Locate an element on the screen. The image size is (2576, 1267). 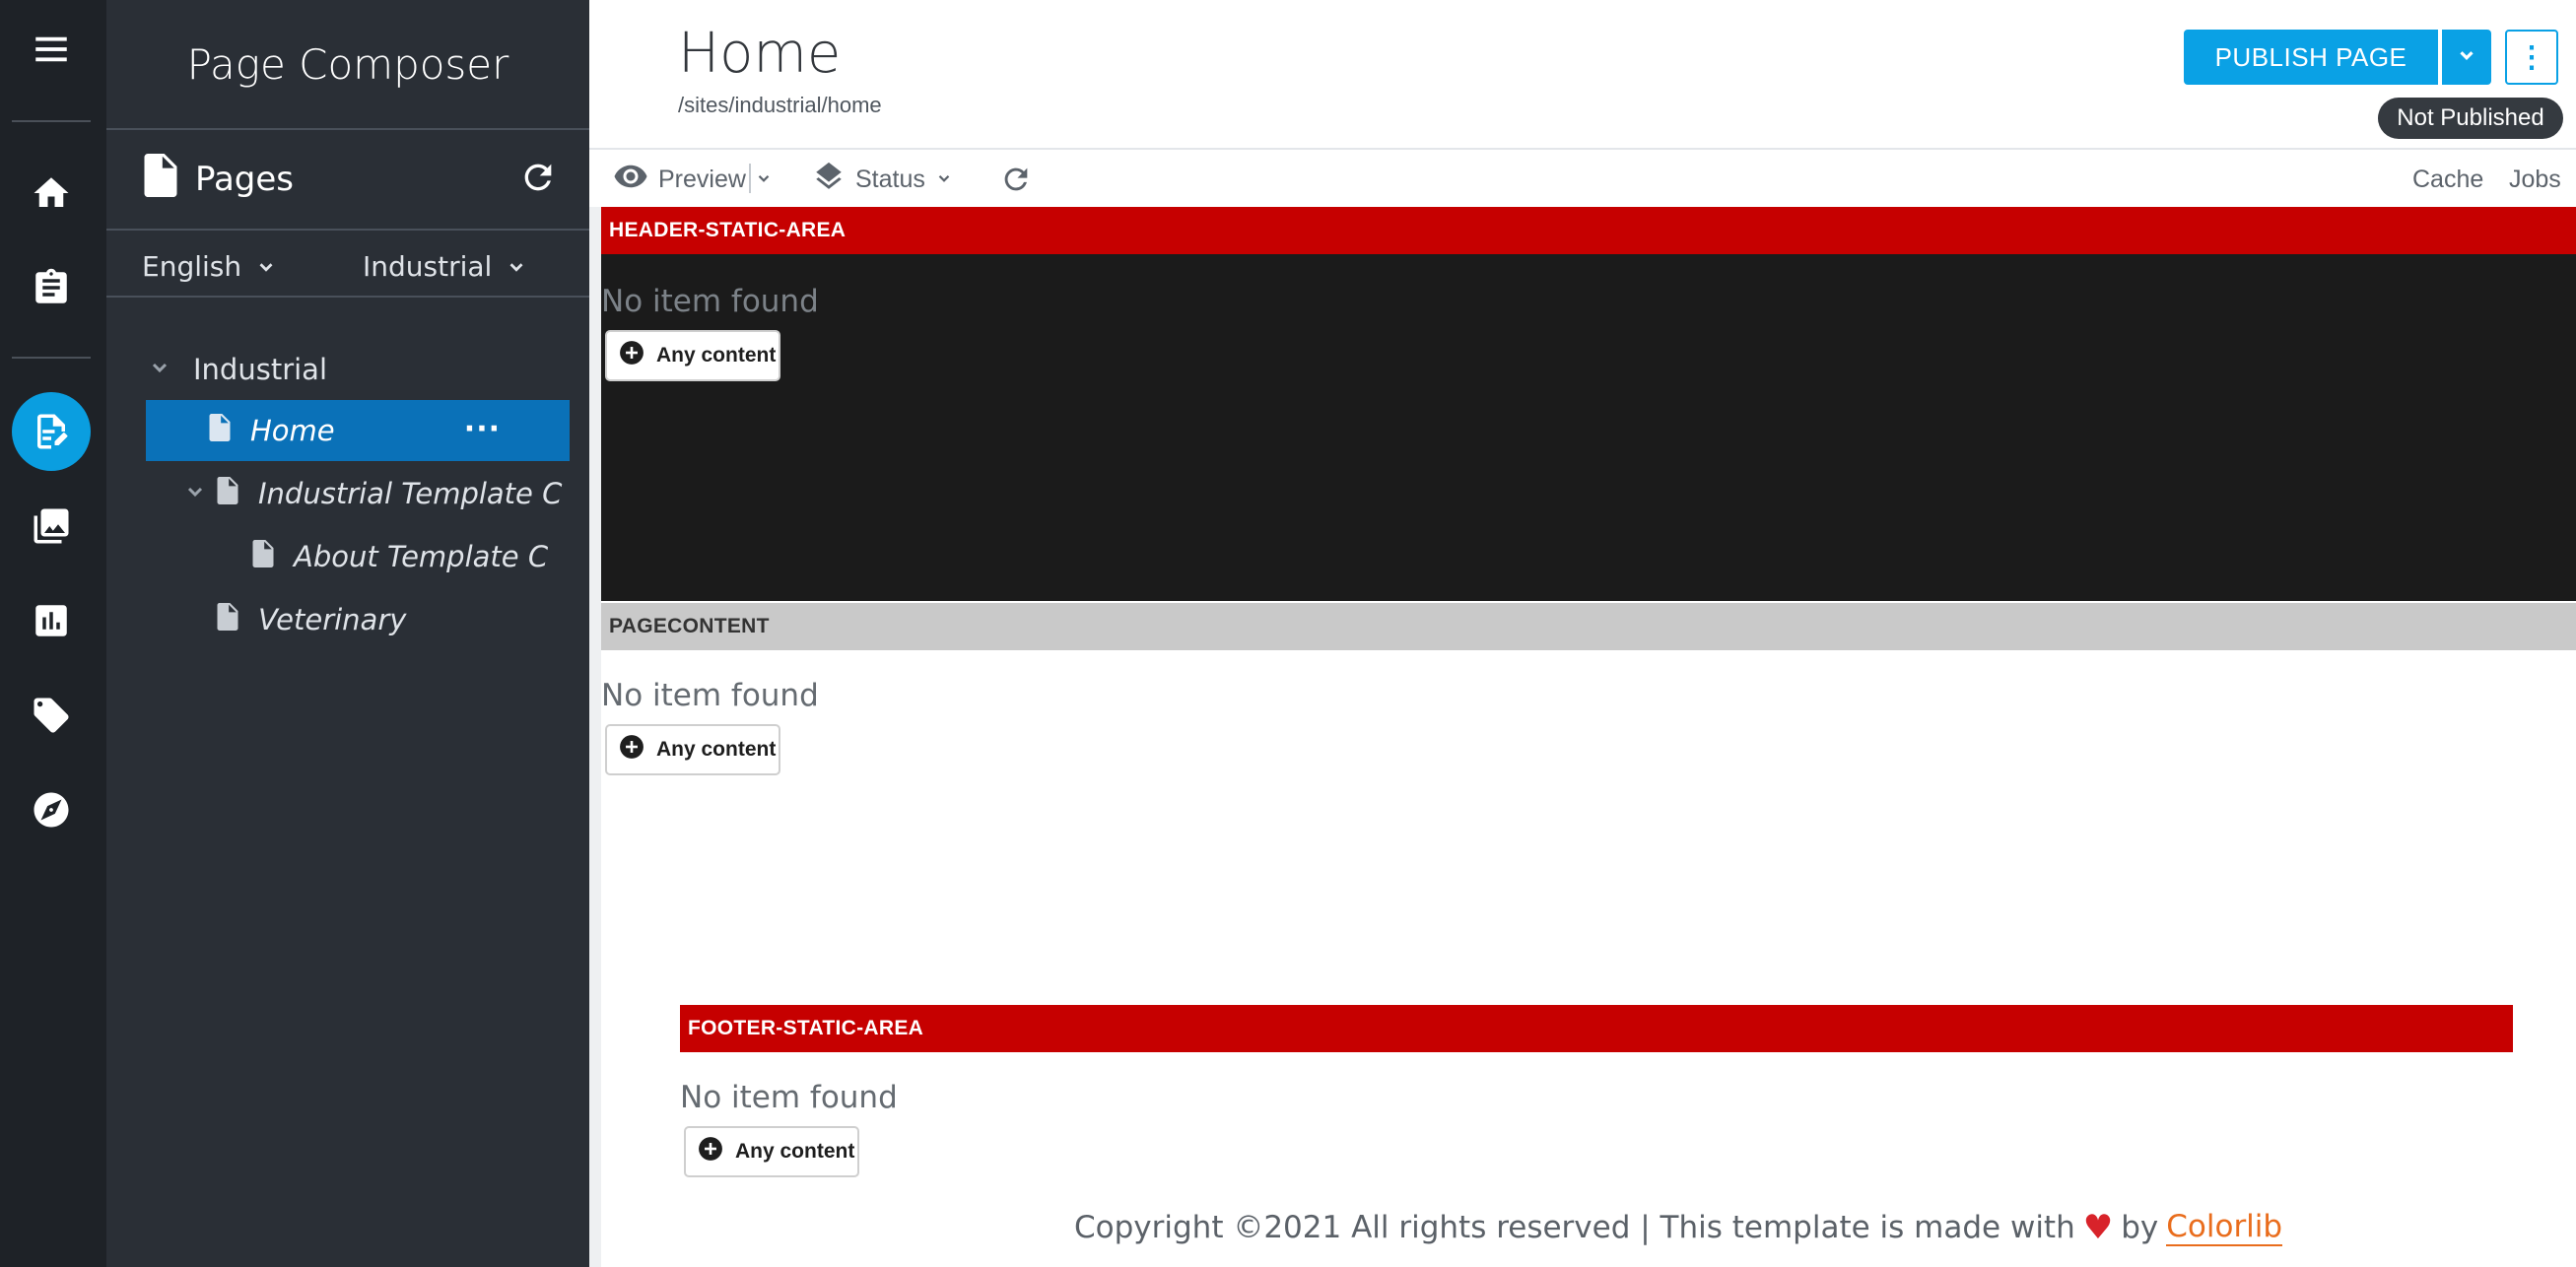
pages-heading: Pages is located at coordinates (220, 177).